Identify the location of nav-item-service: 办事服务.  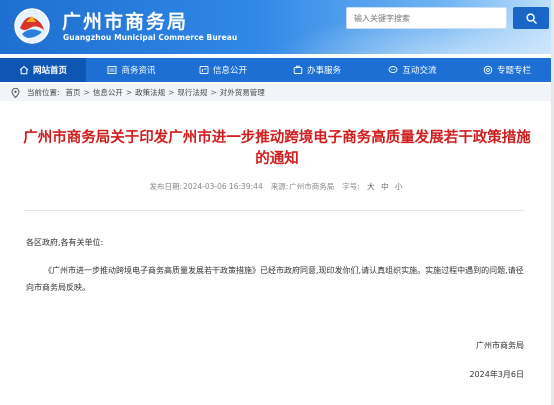
(317, 70).